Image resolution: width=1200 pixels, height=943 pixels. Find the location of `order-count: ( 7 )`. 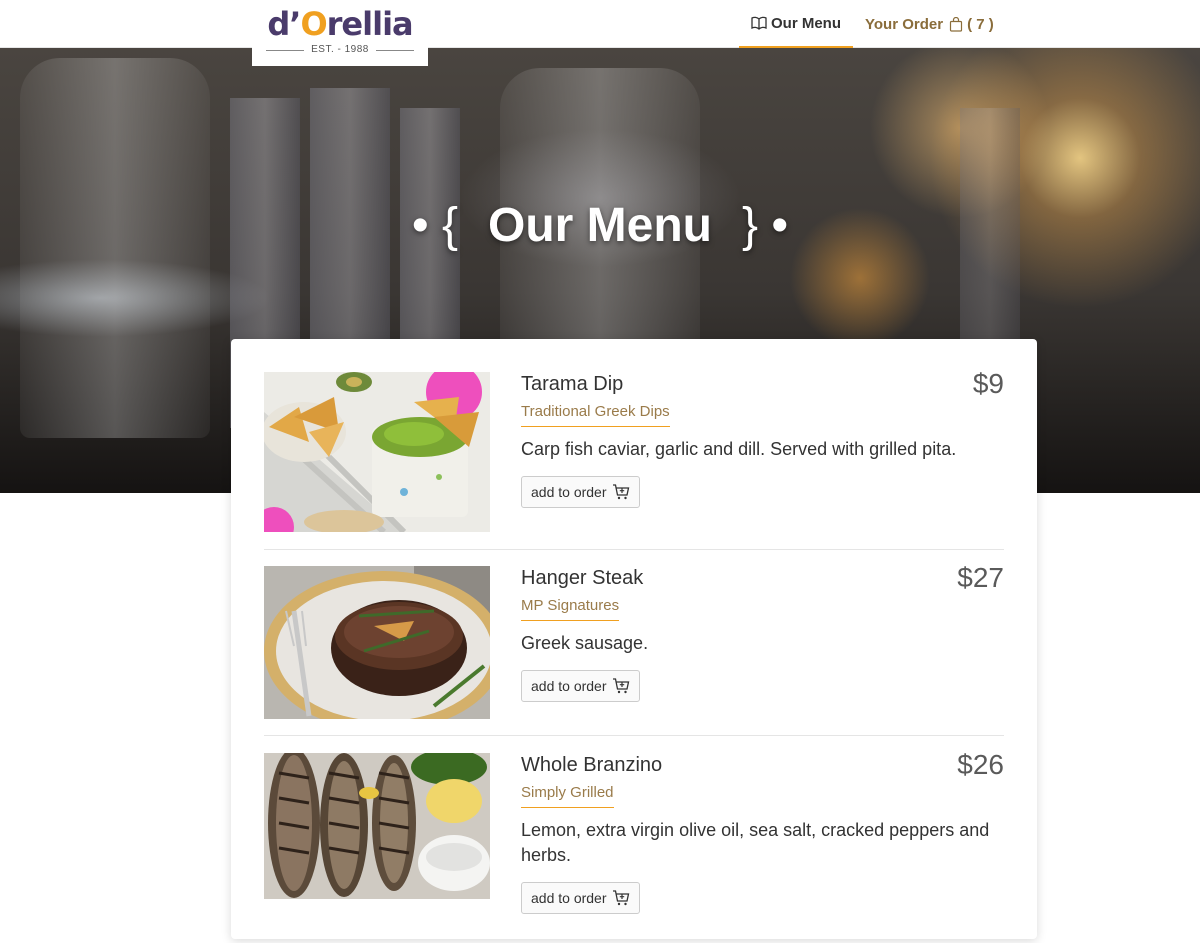

order-count: ( 7 ) is located at coordinates (980, 24).